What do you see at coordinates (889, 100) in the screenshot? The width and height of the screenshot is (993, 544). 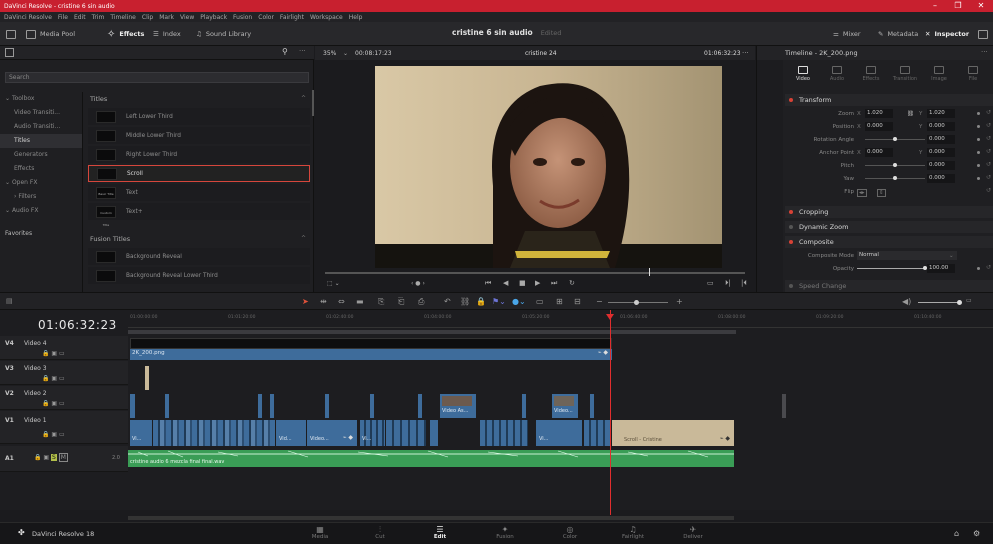 I see `transform-section: Transform` at bounding box center [889, 100].